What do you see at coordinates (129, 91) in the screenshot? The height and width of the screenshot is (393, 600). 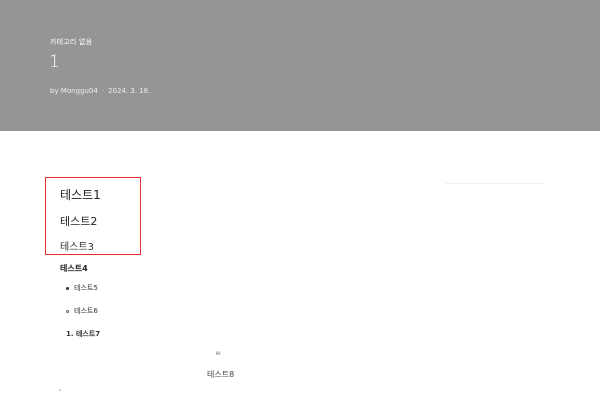 I see `post-date: 2024. 3. 18.` at bounding box center [129, 91].